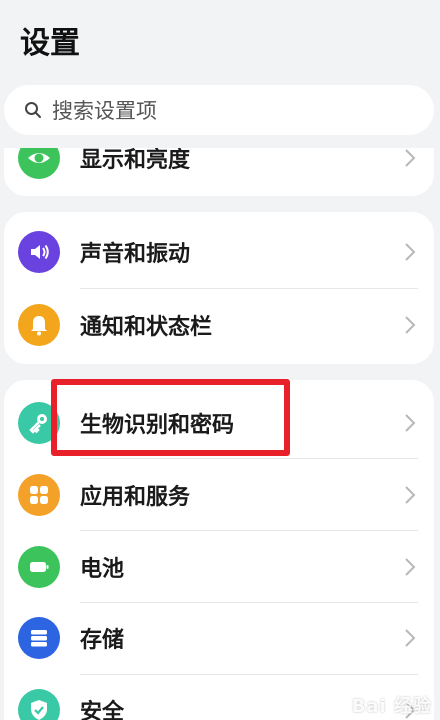  What do you see at coordinates (39, 325) in the screenshot?
I see `bell-icon` at bounding box center [39, 325].